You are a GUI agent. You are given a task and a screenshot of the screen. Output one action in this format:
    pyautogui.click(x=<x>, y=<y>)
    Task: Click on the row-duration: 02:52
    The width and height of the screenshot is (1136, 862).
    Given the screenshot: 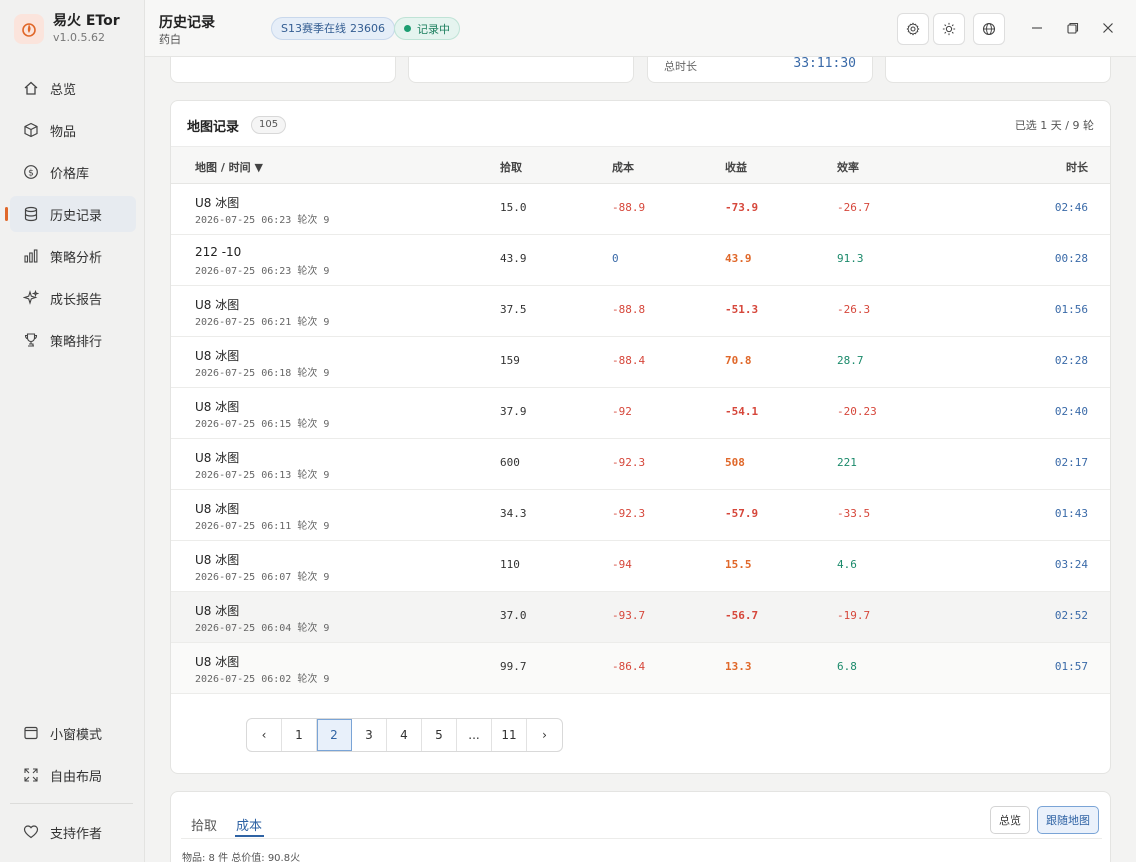 What is the action you would take?
    pyautogui.click(x=1071, y=615)
    